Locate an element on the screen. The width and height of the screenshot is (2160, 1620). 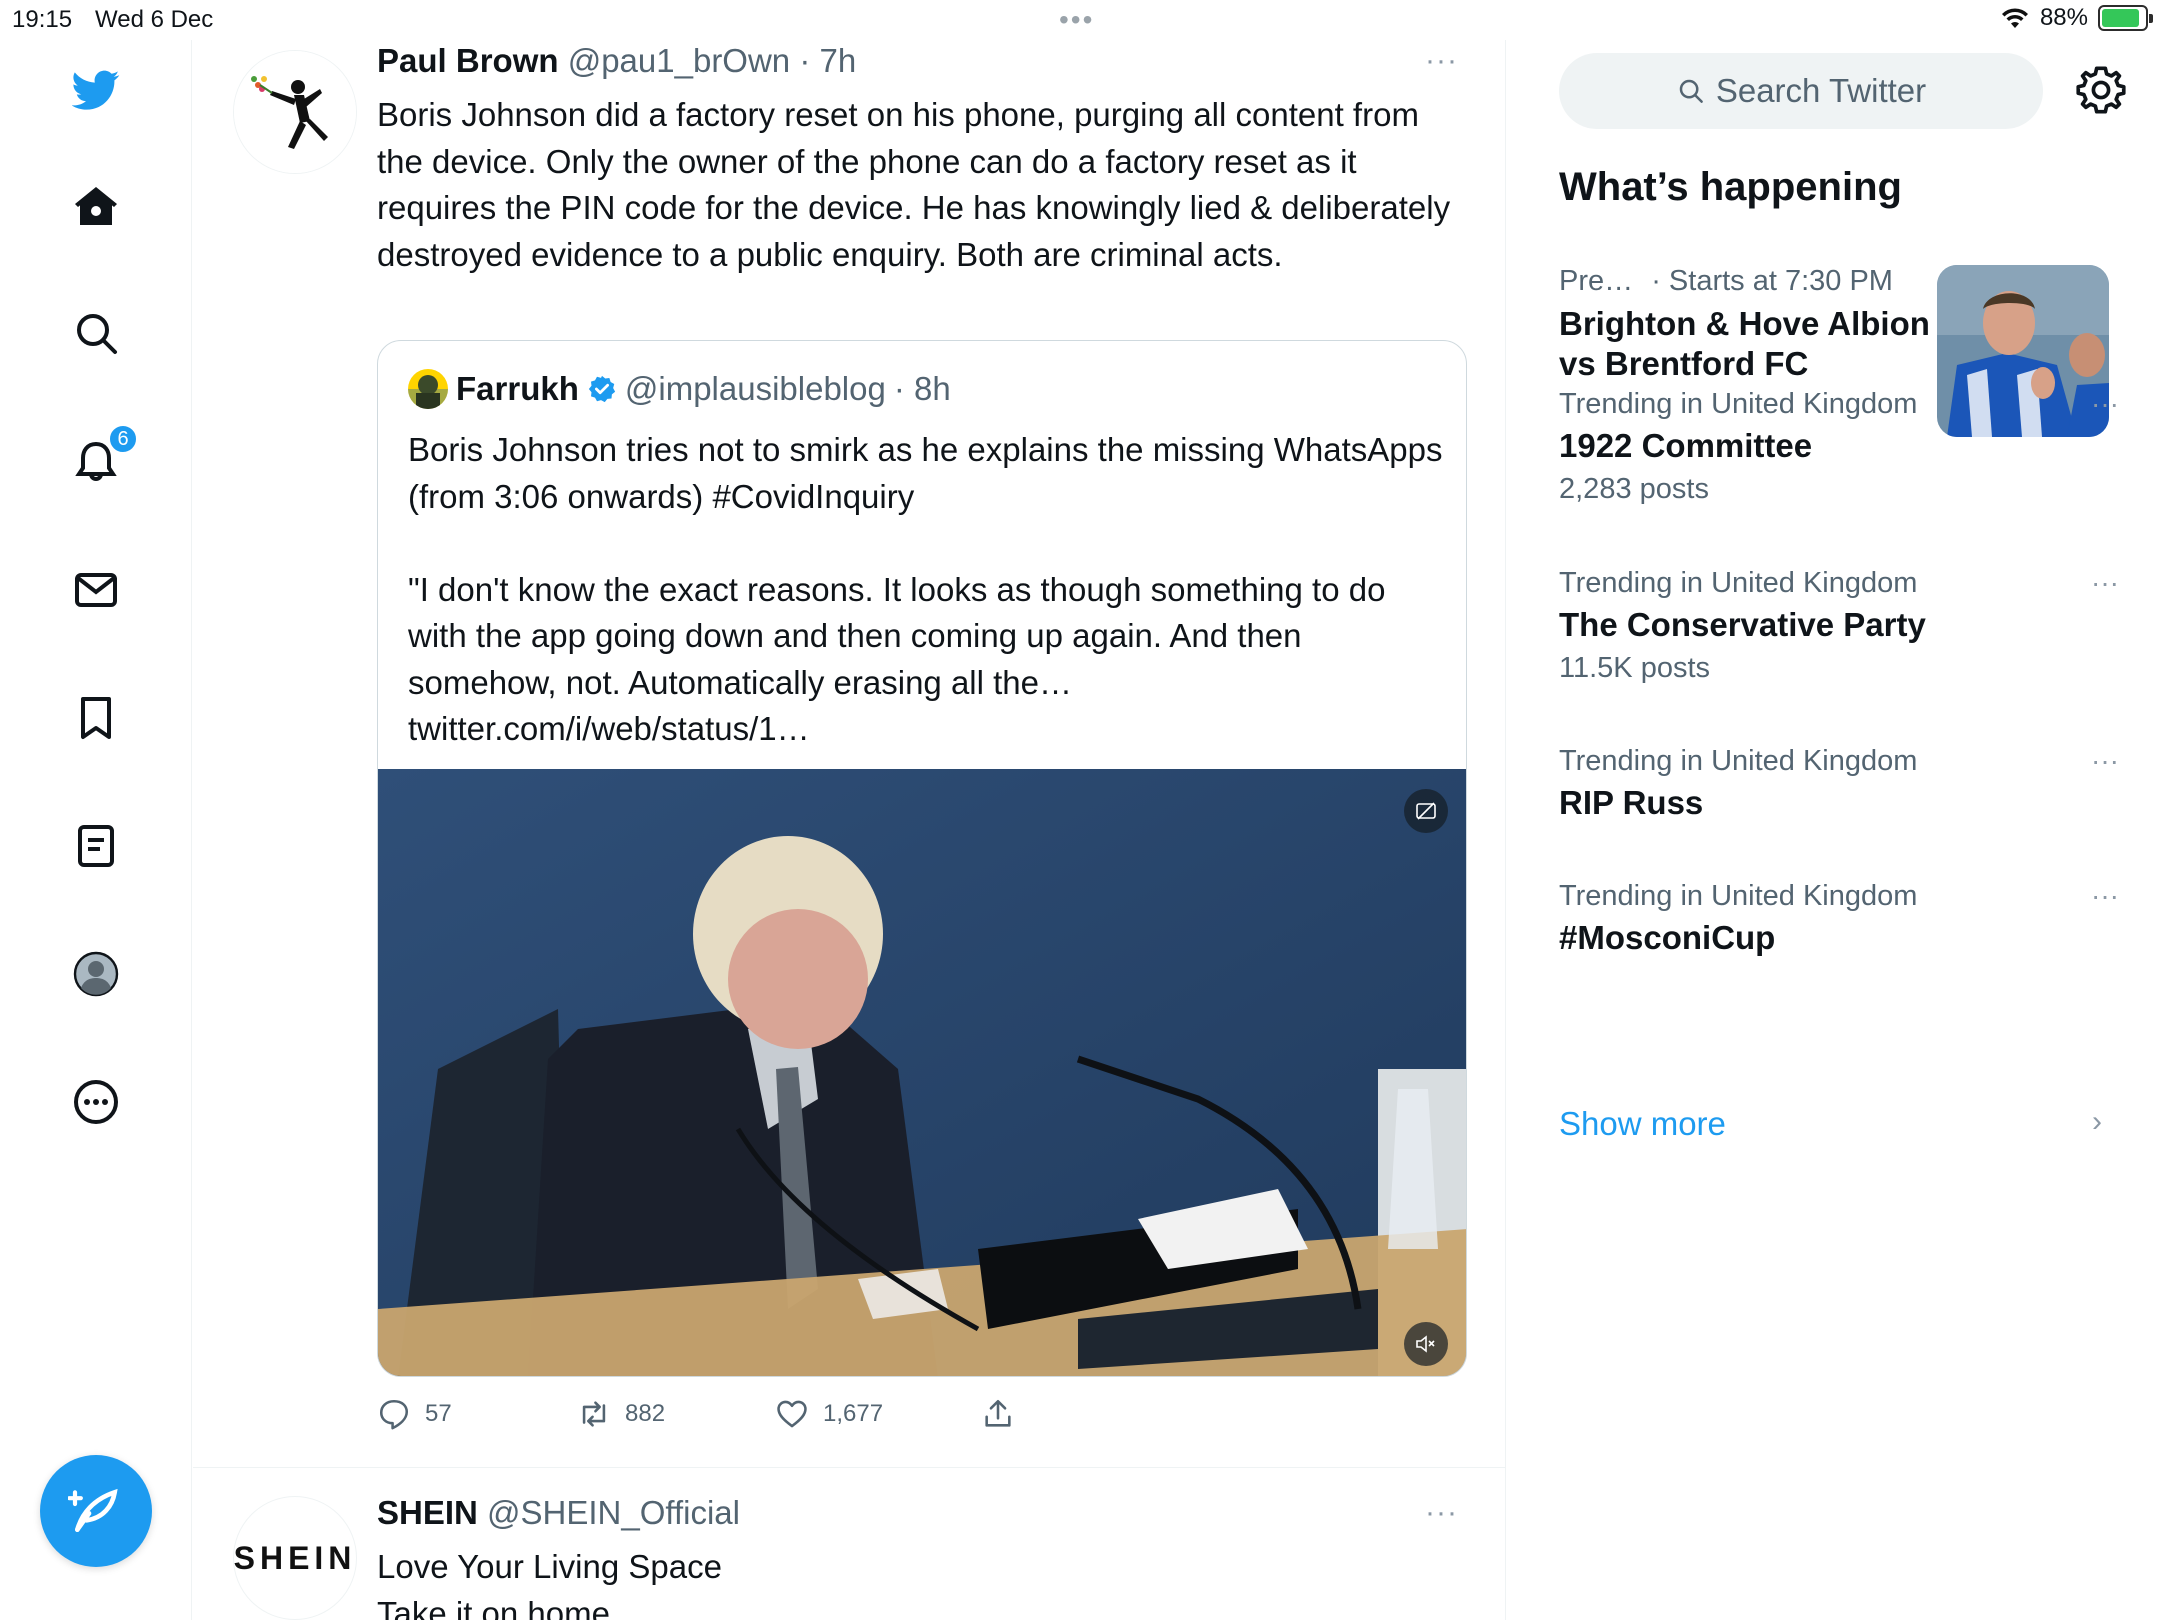
shein-logo: SHEIN is located at coordinates (295, 1557).